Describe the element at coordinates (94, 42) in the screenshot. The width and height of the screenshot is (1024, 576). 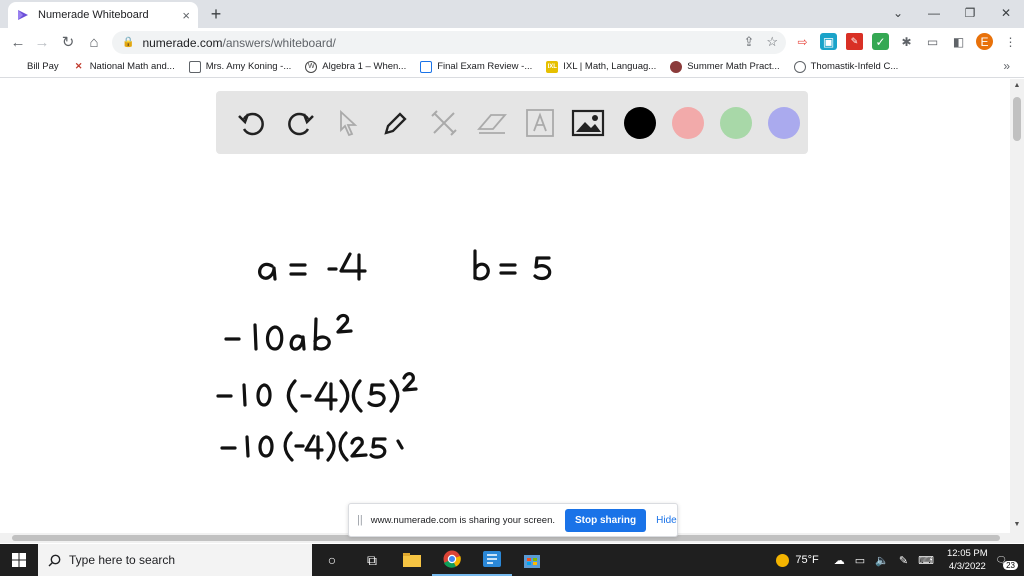
I see `home-icon: ⌂` at that location.